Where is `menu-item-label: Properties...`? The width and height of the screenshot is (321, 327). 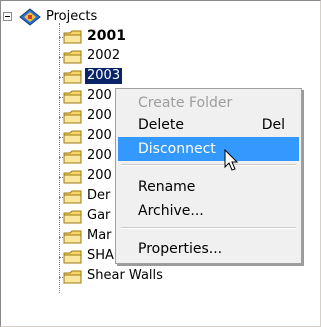 menu-item-label: Properties... is located at coordinates (180, 249).